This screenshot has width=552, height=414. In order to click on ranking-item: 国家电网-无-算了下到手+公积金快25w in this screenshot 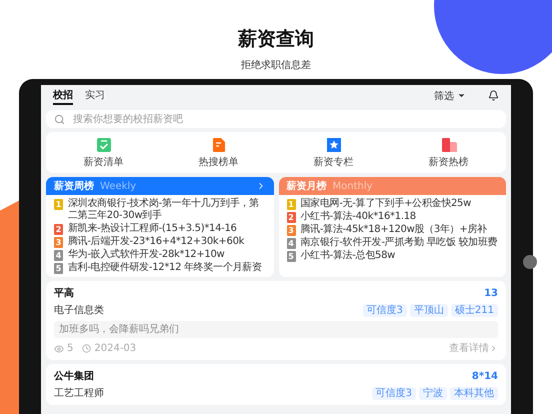, I will do `click(385, 204)`.